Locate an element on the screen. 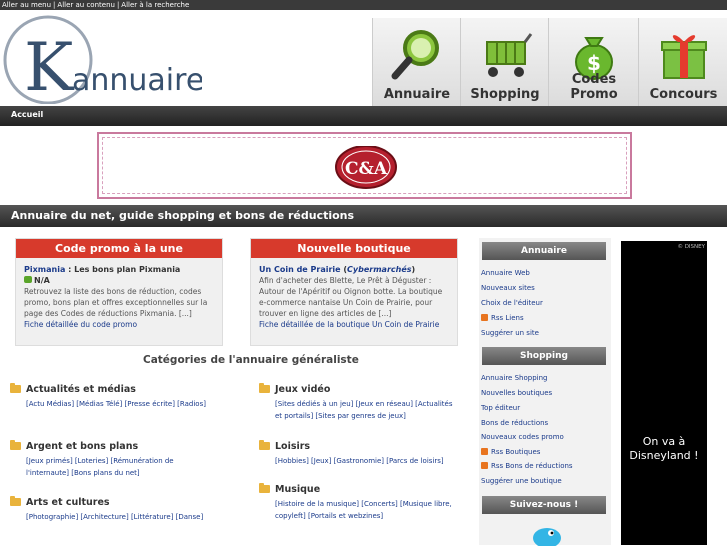 This screenshot has width=727, height=546. promo-rating: N/A is located at coordinates (119, 280).